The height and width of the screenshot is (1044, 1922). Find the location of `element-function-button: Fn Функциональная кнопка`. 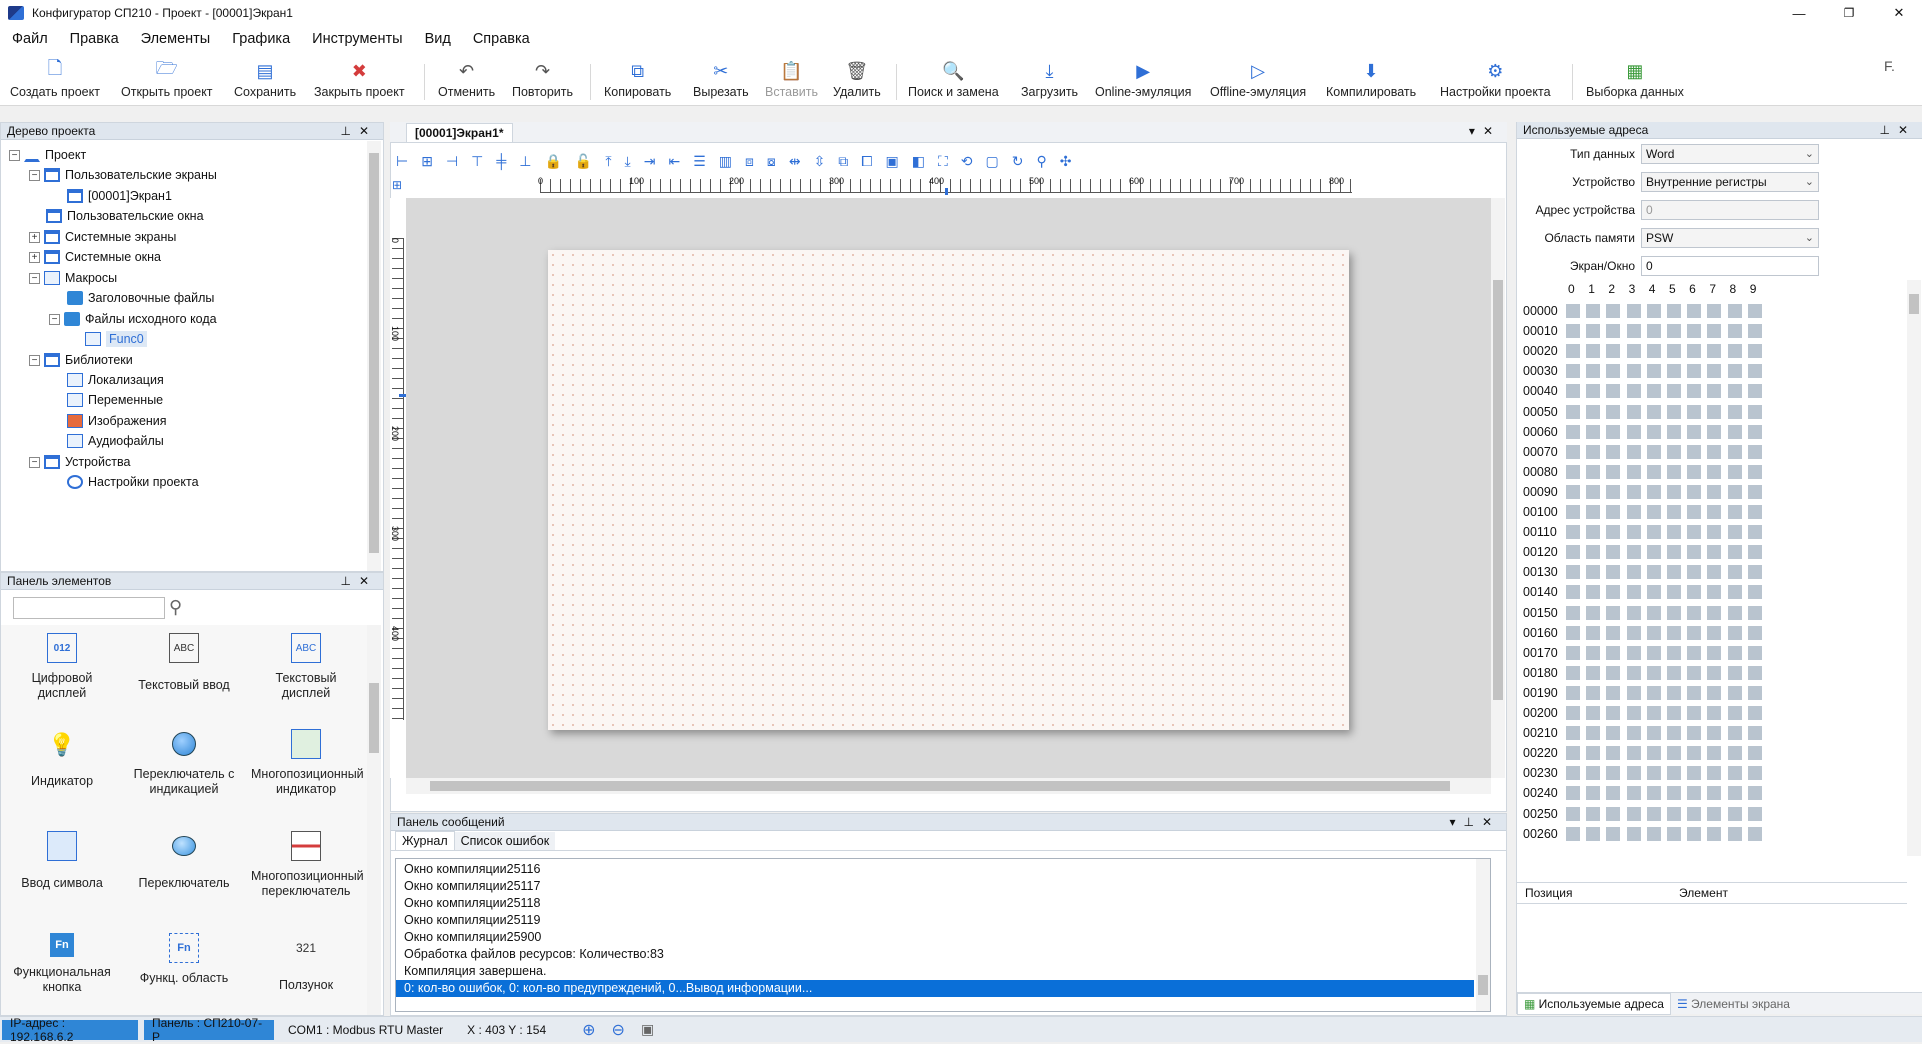

element-function-button: Fn Функциональная кнопка is located at coordinates (62, 964).